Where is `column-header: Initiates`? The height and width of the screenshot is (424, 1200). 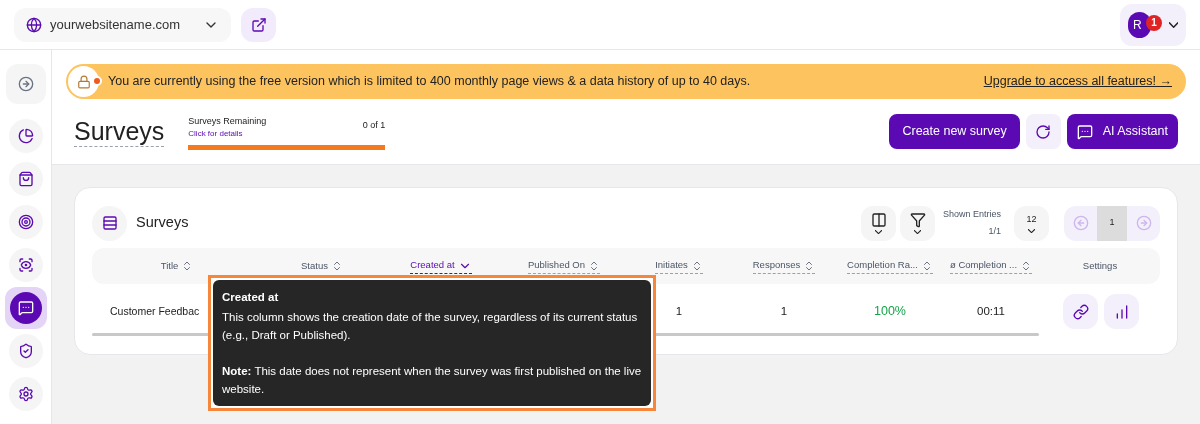 column-header: Initiates is located at coordinates (679, 266).